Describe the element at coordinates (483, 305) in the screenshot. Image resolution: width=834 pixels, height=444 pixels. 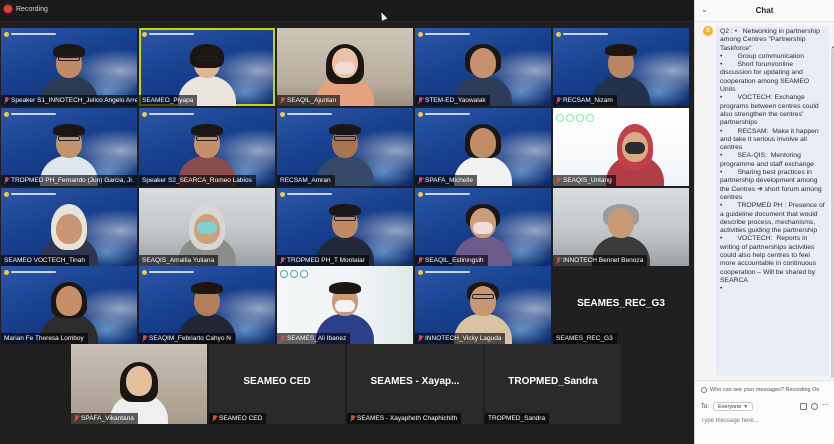
I see `video-tile: INNOTECH_Vicky Laguda` at that location.